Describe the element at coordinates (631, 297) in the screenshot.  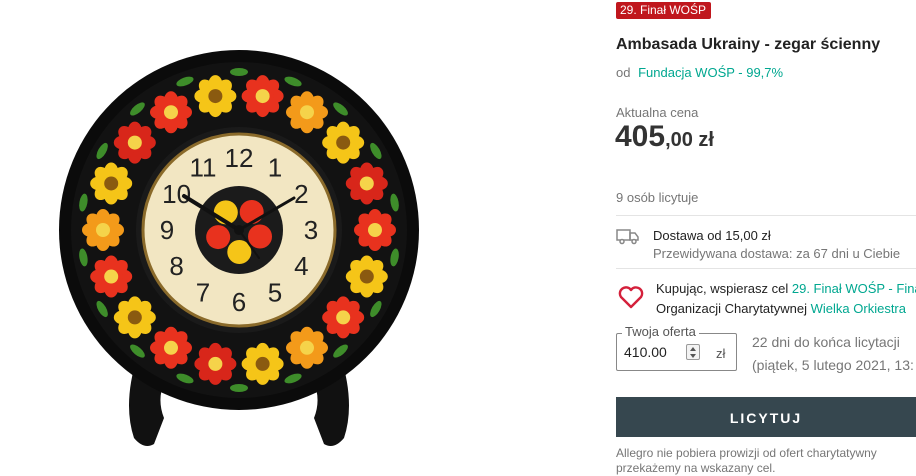
I see `heart-icon` at that location.